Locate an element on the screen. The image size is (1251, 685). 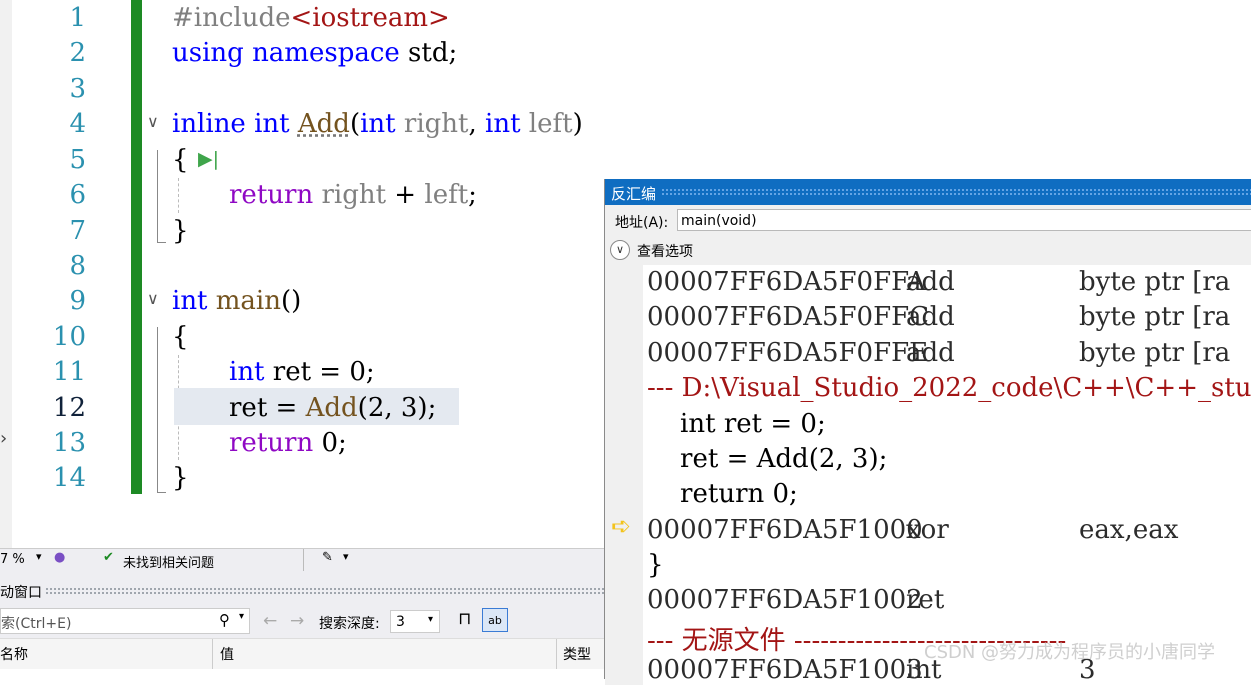
execution-arrow-icon: › is located at coordinates (4, 438).